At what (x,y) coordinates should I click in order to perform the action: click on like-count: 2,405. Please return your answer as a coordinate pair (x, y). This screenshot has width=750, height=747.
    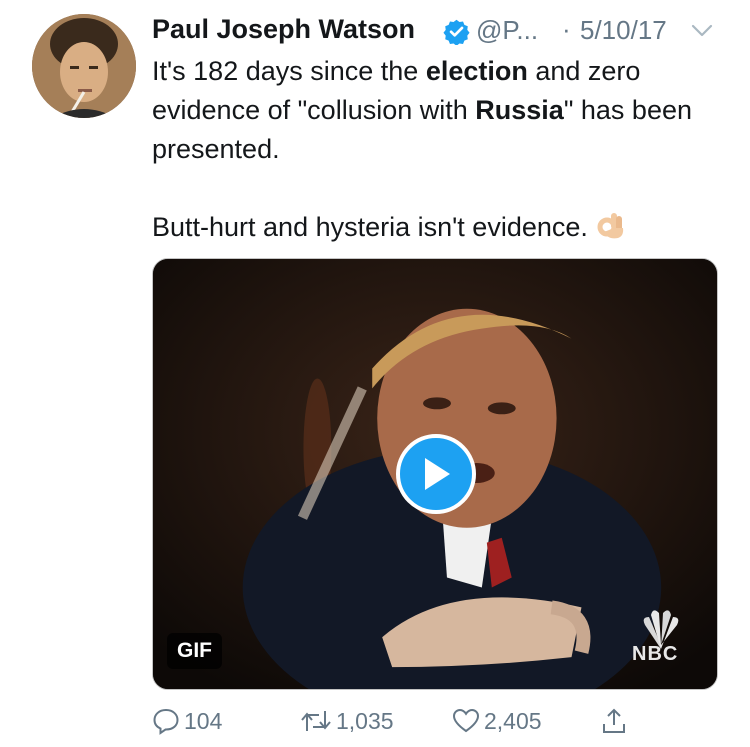
    Looking at the image, I should click on (513, 720).